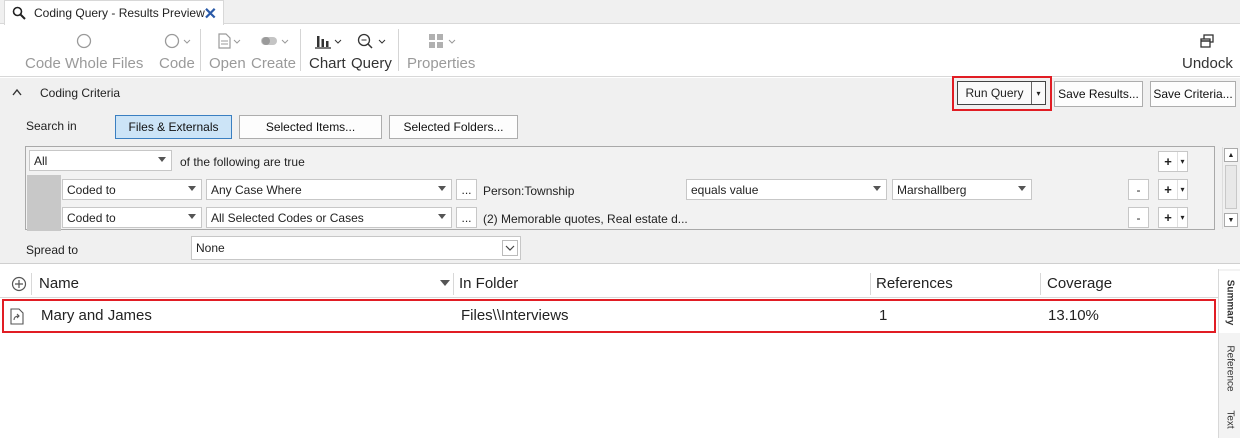 The image size is (1240, 438). I want to click on match-mode-dropdown: All, so click(100, 160).